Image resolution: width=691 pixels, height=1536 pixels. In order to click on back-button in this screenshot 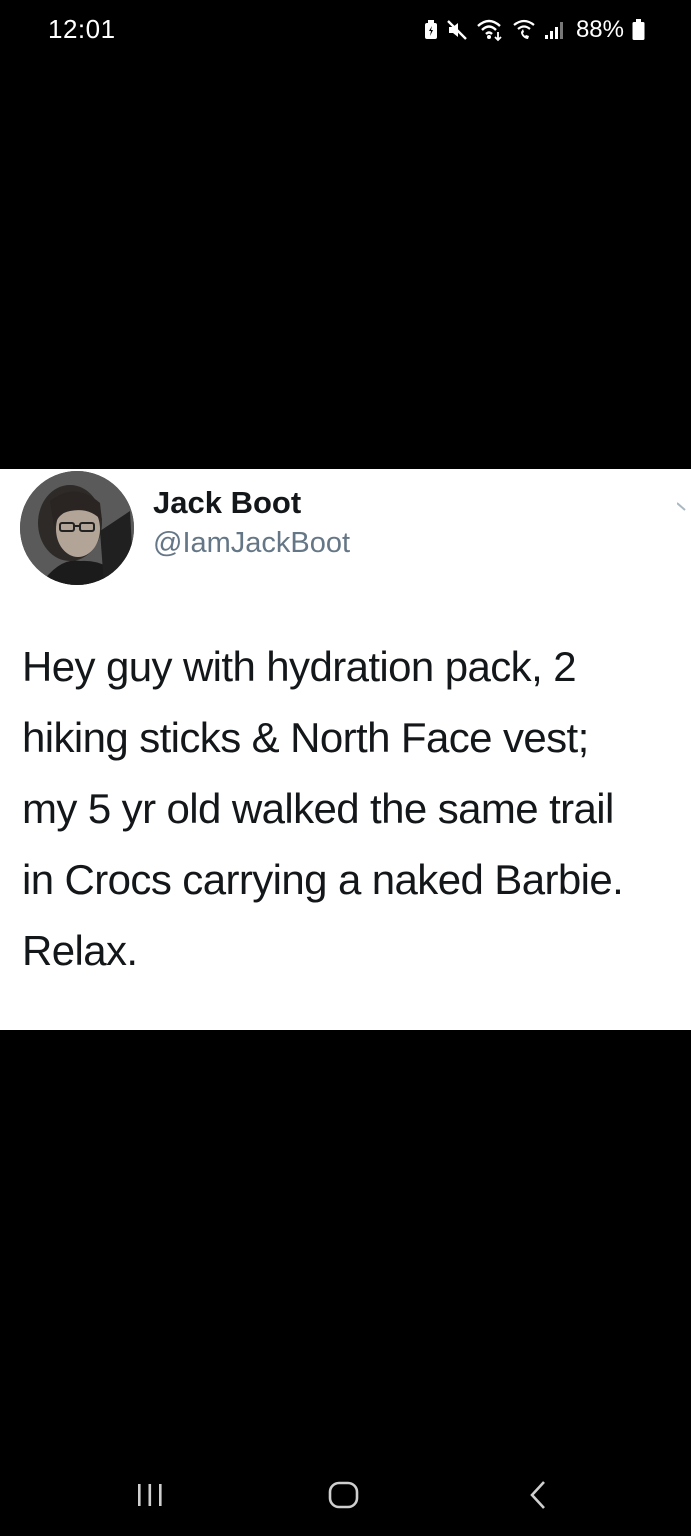, I will do `click(539, 1497)`.